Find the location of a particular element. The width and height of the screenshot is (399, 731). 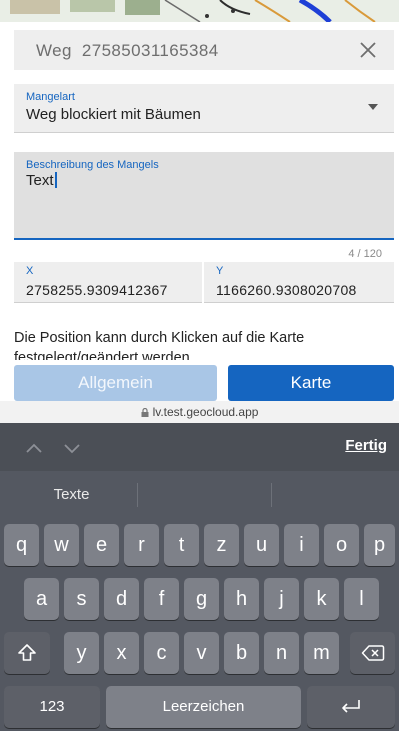

key-z: z is located at coordinates (221, 545).